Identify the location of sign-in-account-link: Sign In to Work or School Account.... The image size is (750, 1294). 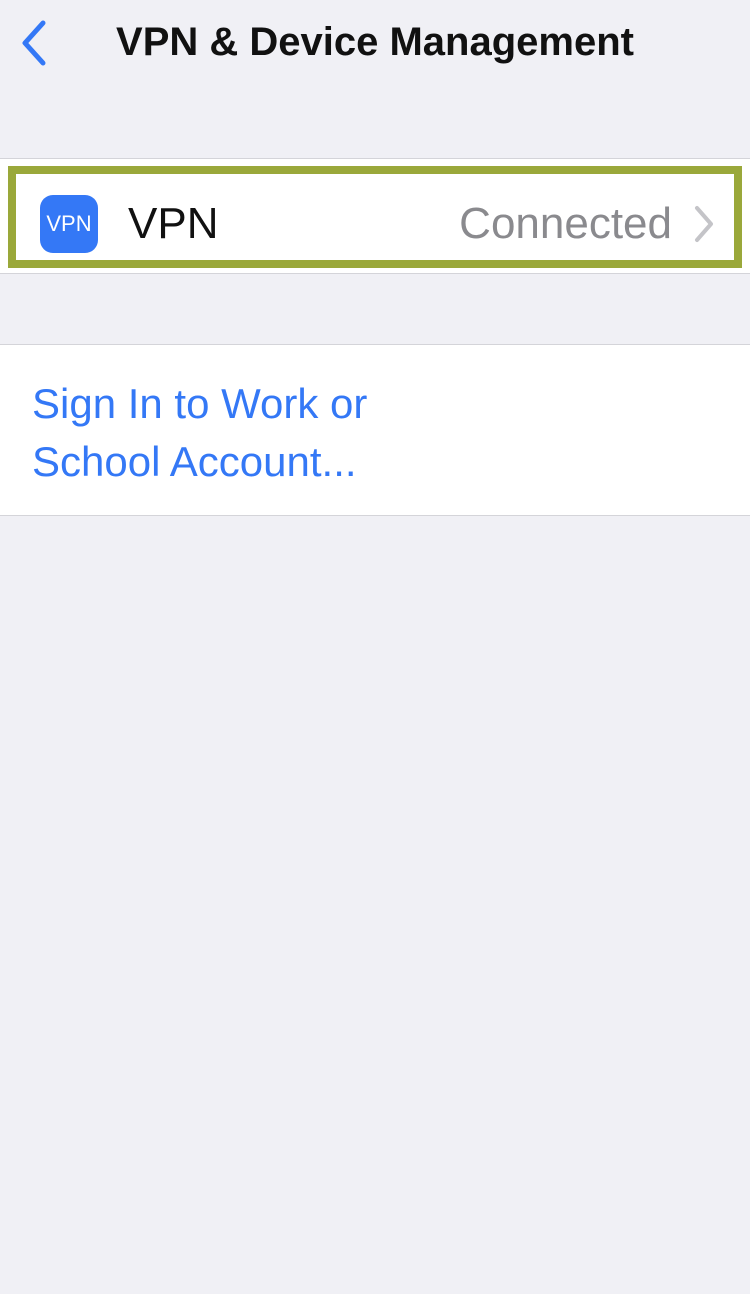
(242, 433).